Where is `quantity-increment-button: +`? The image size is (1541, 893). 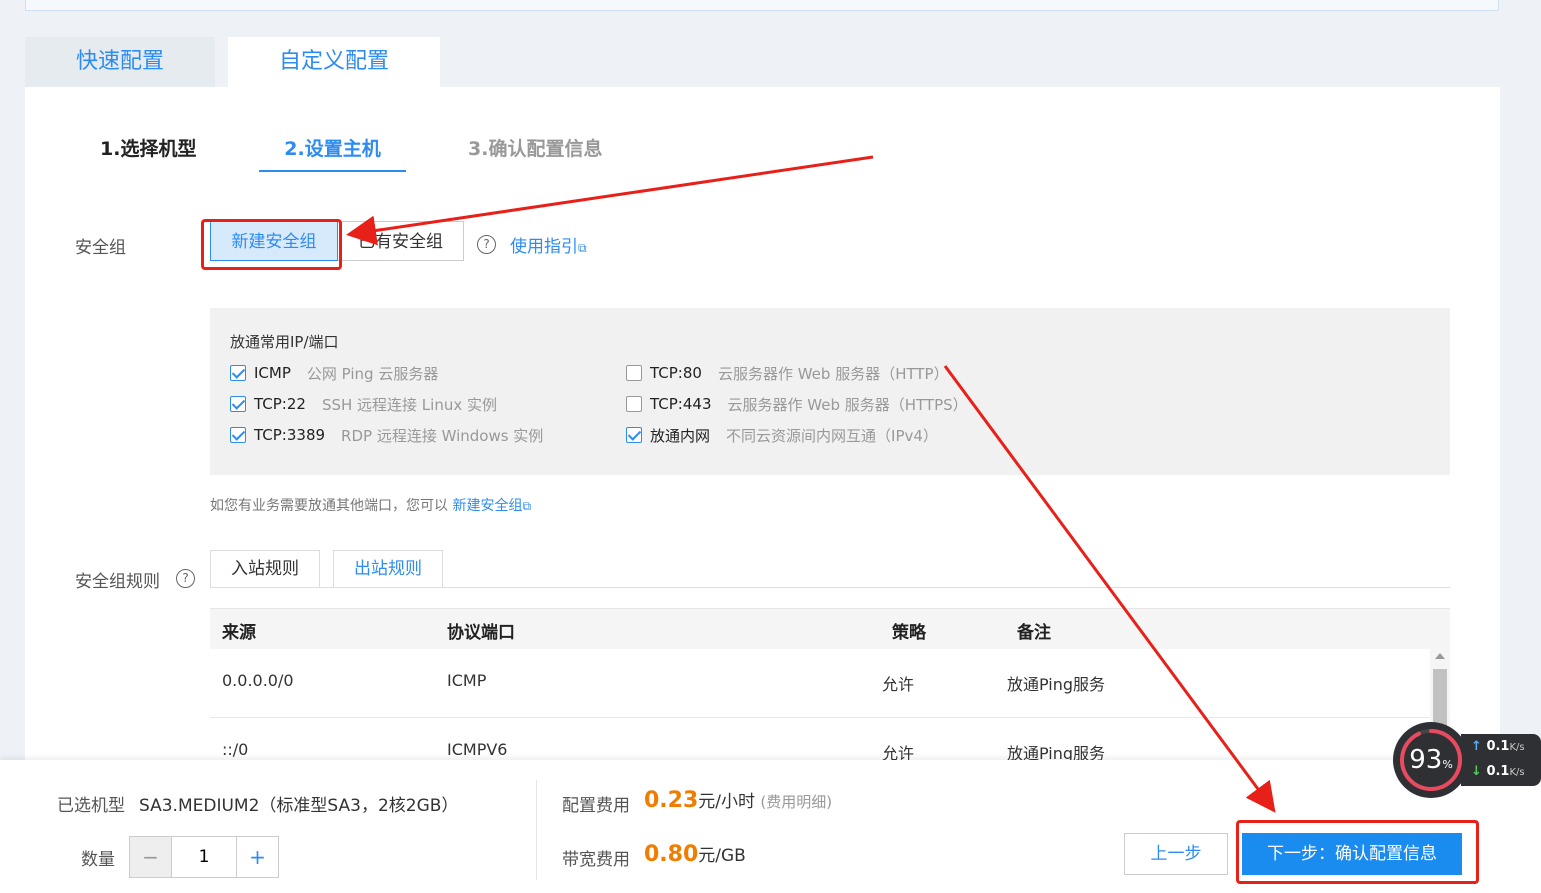
quantity-increment-button: + is located at coordinates (257, 857).